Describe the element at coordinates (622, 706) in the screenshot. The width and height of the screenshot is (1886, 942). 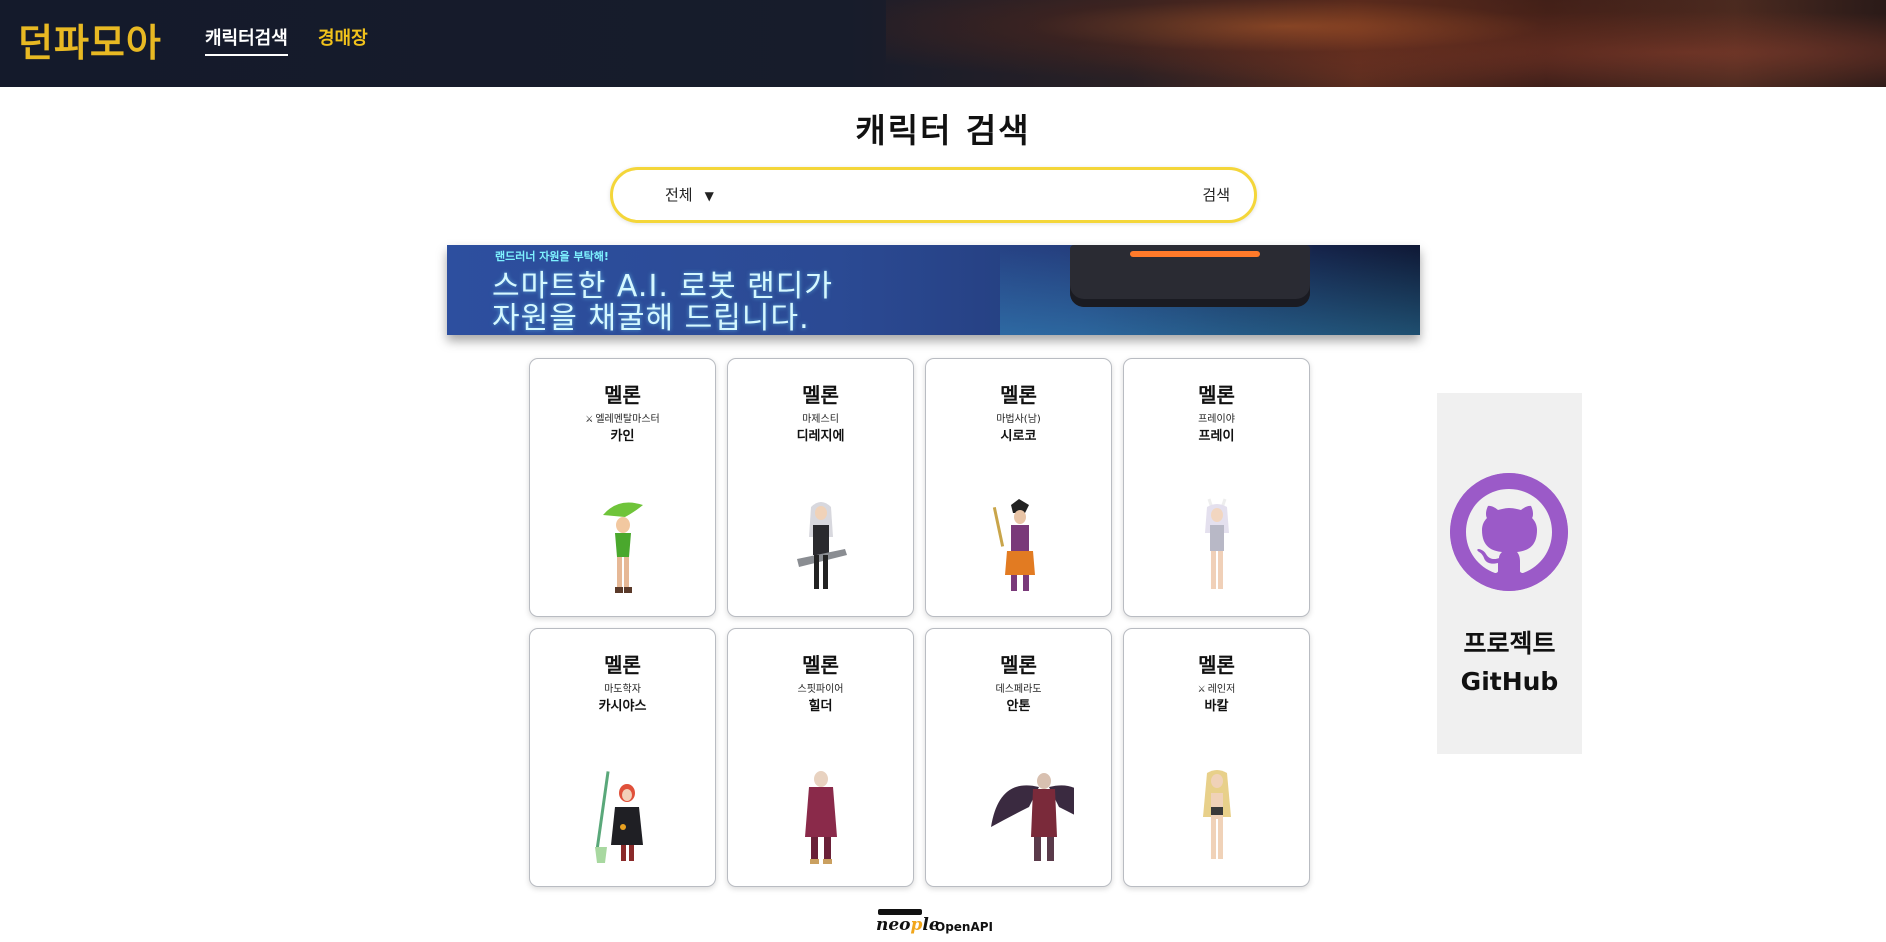
I see `card-name: 카시야스` at that location.